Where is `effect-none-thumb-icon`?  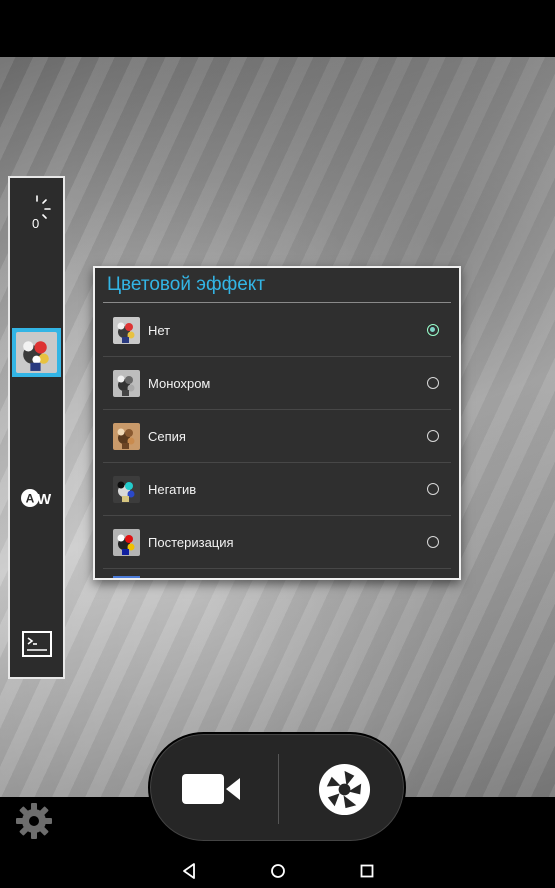 effect-none-thumb-icon is located at coordinates (126, 330).